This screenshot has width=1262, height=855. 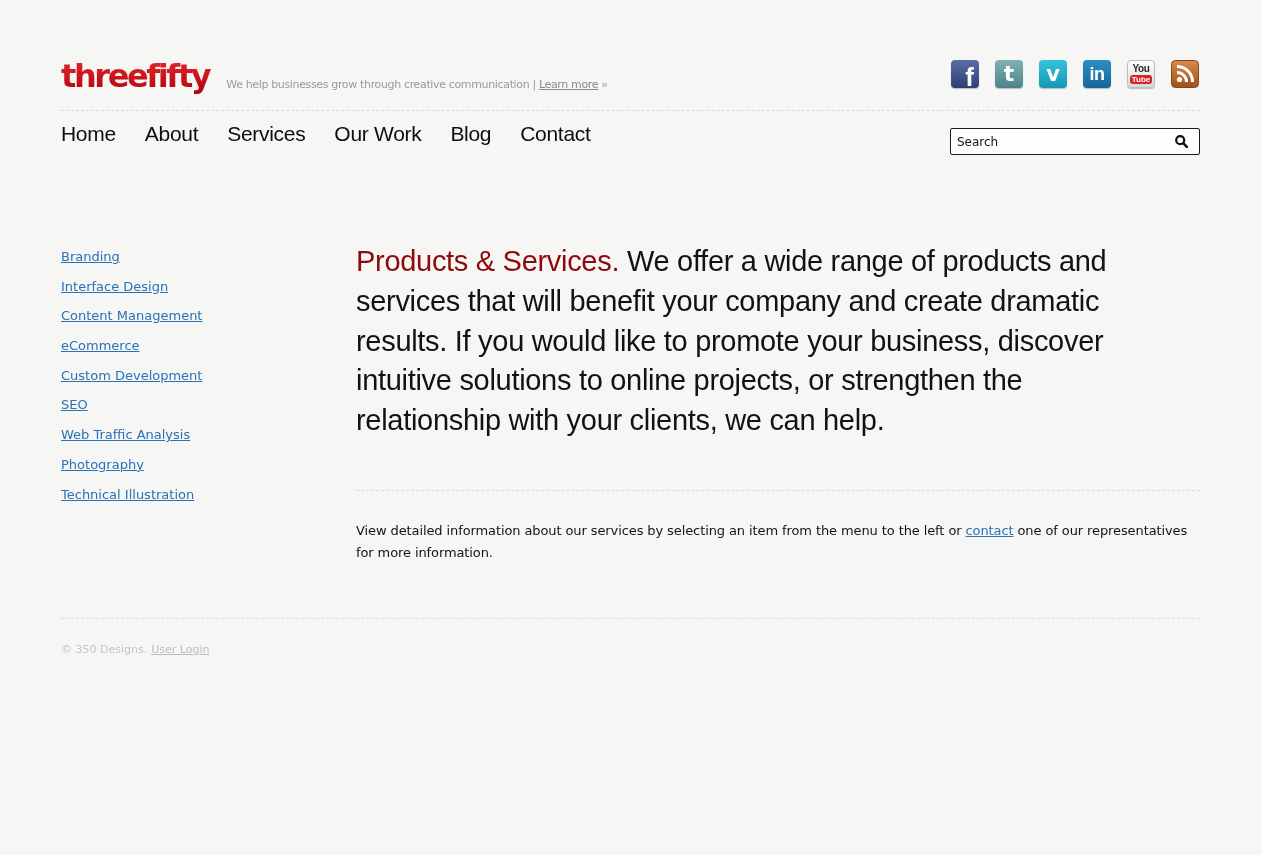 What do you see at coordinates (989, 530) in the screenshot?
I see `contact-link: contact` at bounding box center [989, 530].